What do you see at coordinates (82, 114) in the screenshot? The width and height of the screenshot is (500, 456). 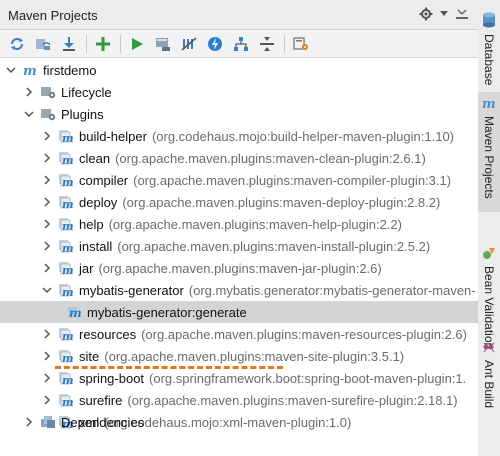 I see `plugins-label: Plugins` at bounding box center [82, 114].